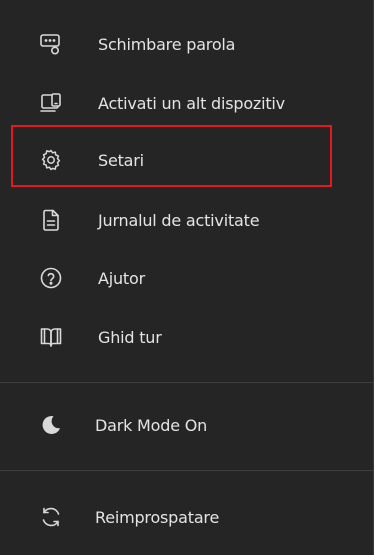 The width and height of the screenshot is (383, 555). Describe the element at coordinates (130, 337) in the screenshot. I see `menu-item-label: Ghid tur` at that location.